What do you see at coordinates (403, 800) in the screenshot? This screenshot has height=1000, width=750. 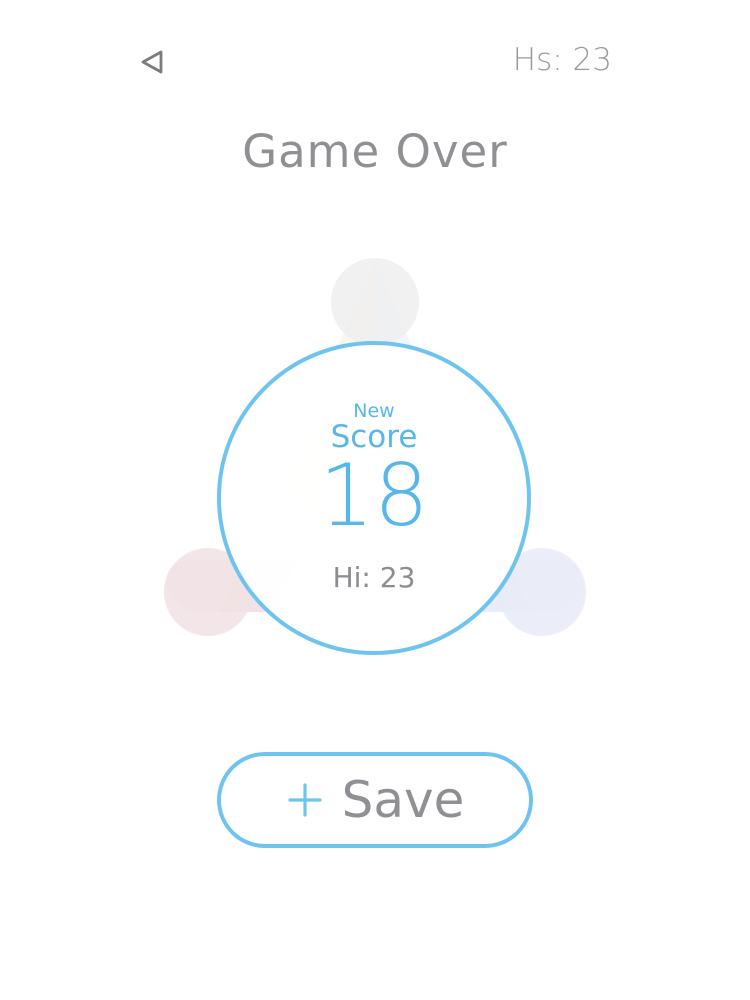 I see `save-label: Save` at bounding box center [403, 800].